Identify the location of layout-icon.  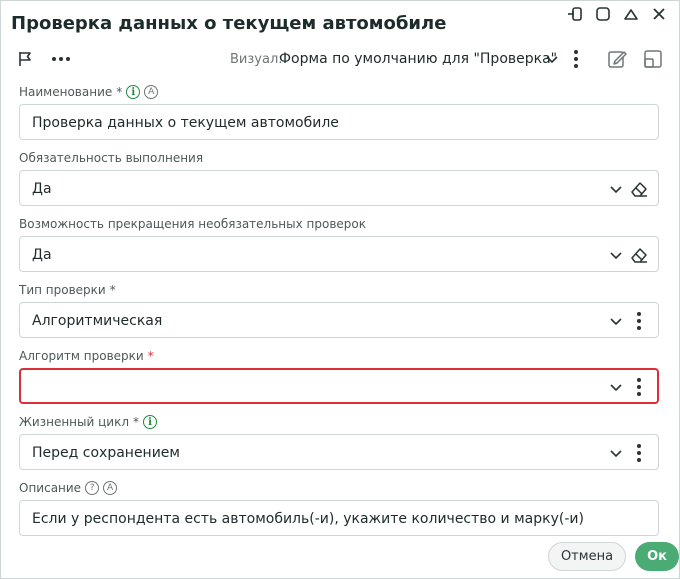
(653, 59).